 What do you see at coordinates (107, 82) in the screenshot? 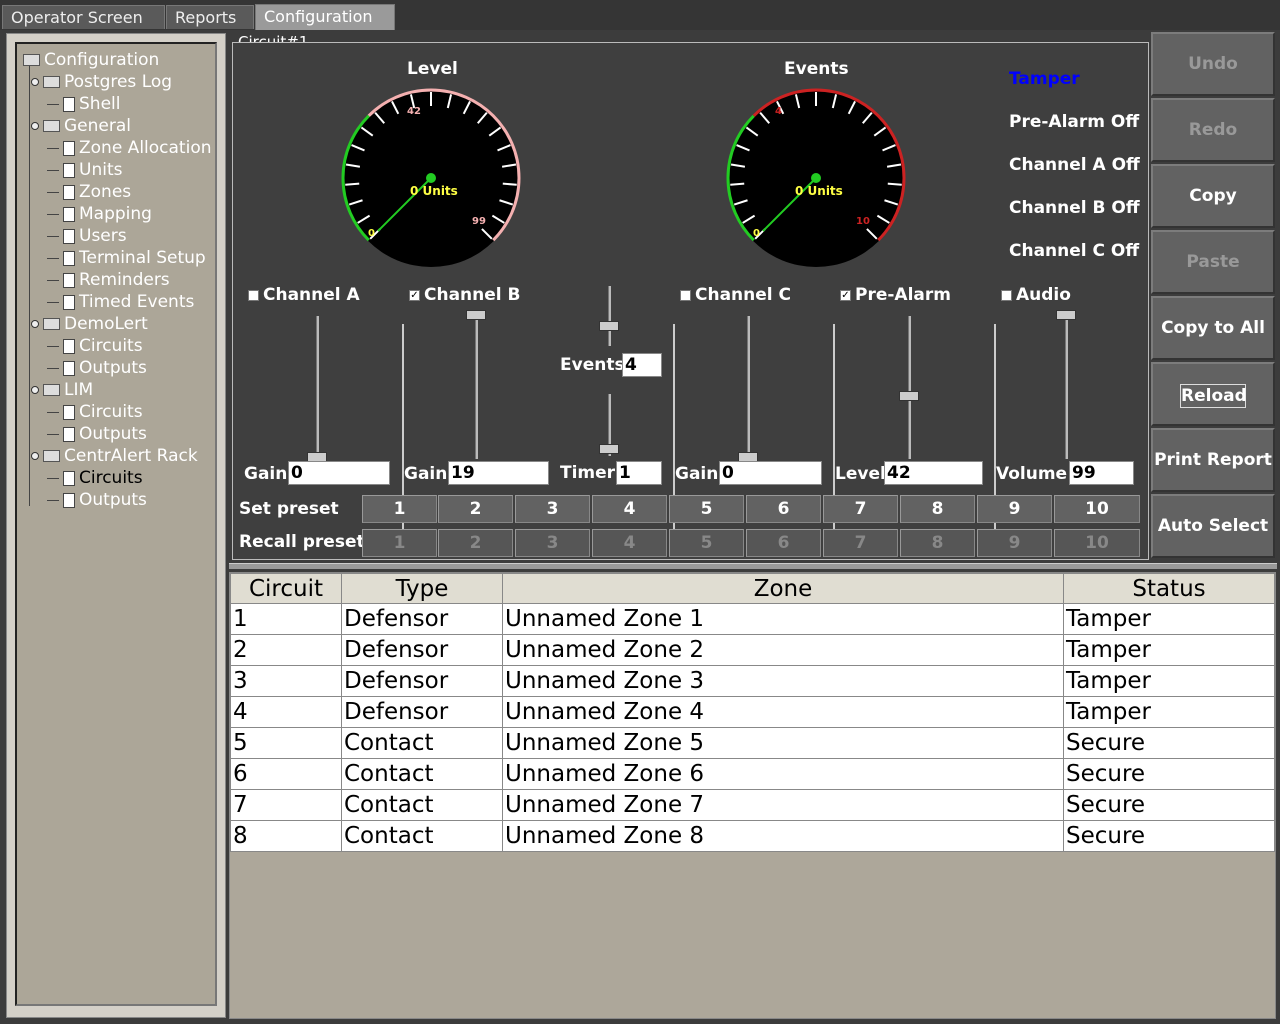
I see `tree-folder-postgres-log: Postgres Log` at bounding box center [107, 82].